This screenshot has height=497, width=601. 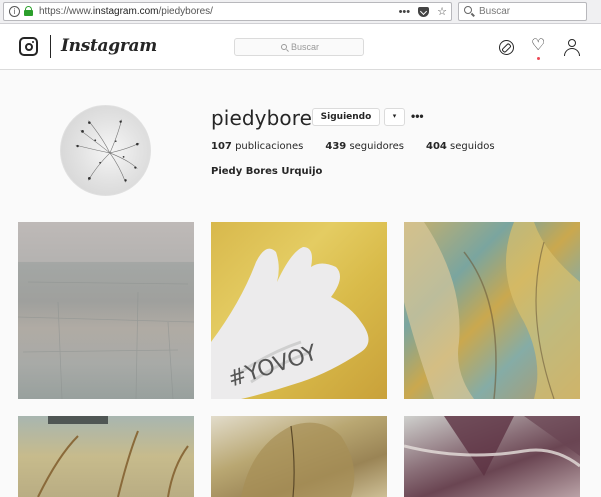 What do you see at coordinates (28, 46) in the screenshot?
I see `instagram-camera-icon` at bounding box center [28, 46].